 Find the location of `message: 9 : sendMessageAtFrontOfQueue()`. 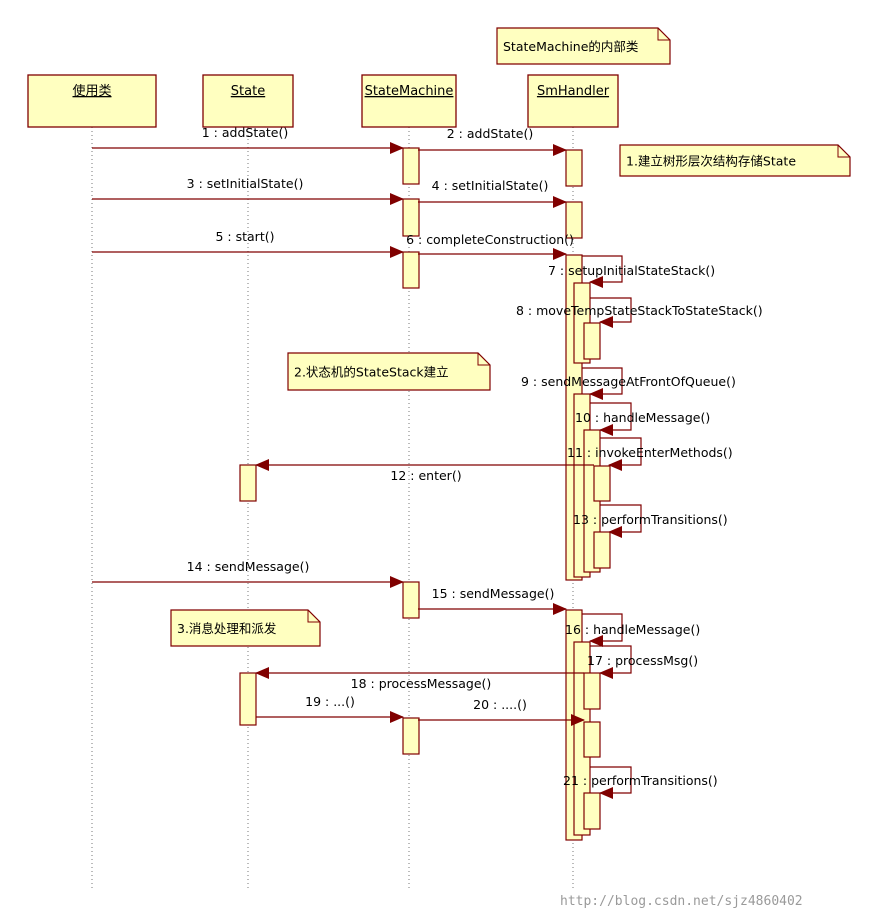

message: 9 : sendMessageAtFrontOfQueue() is located at coordinates (628, 383).